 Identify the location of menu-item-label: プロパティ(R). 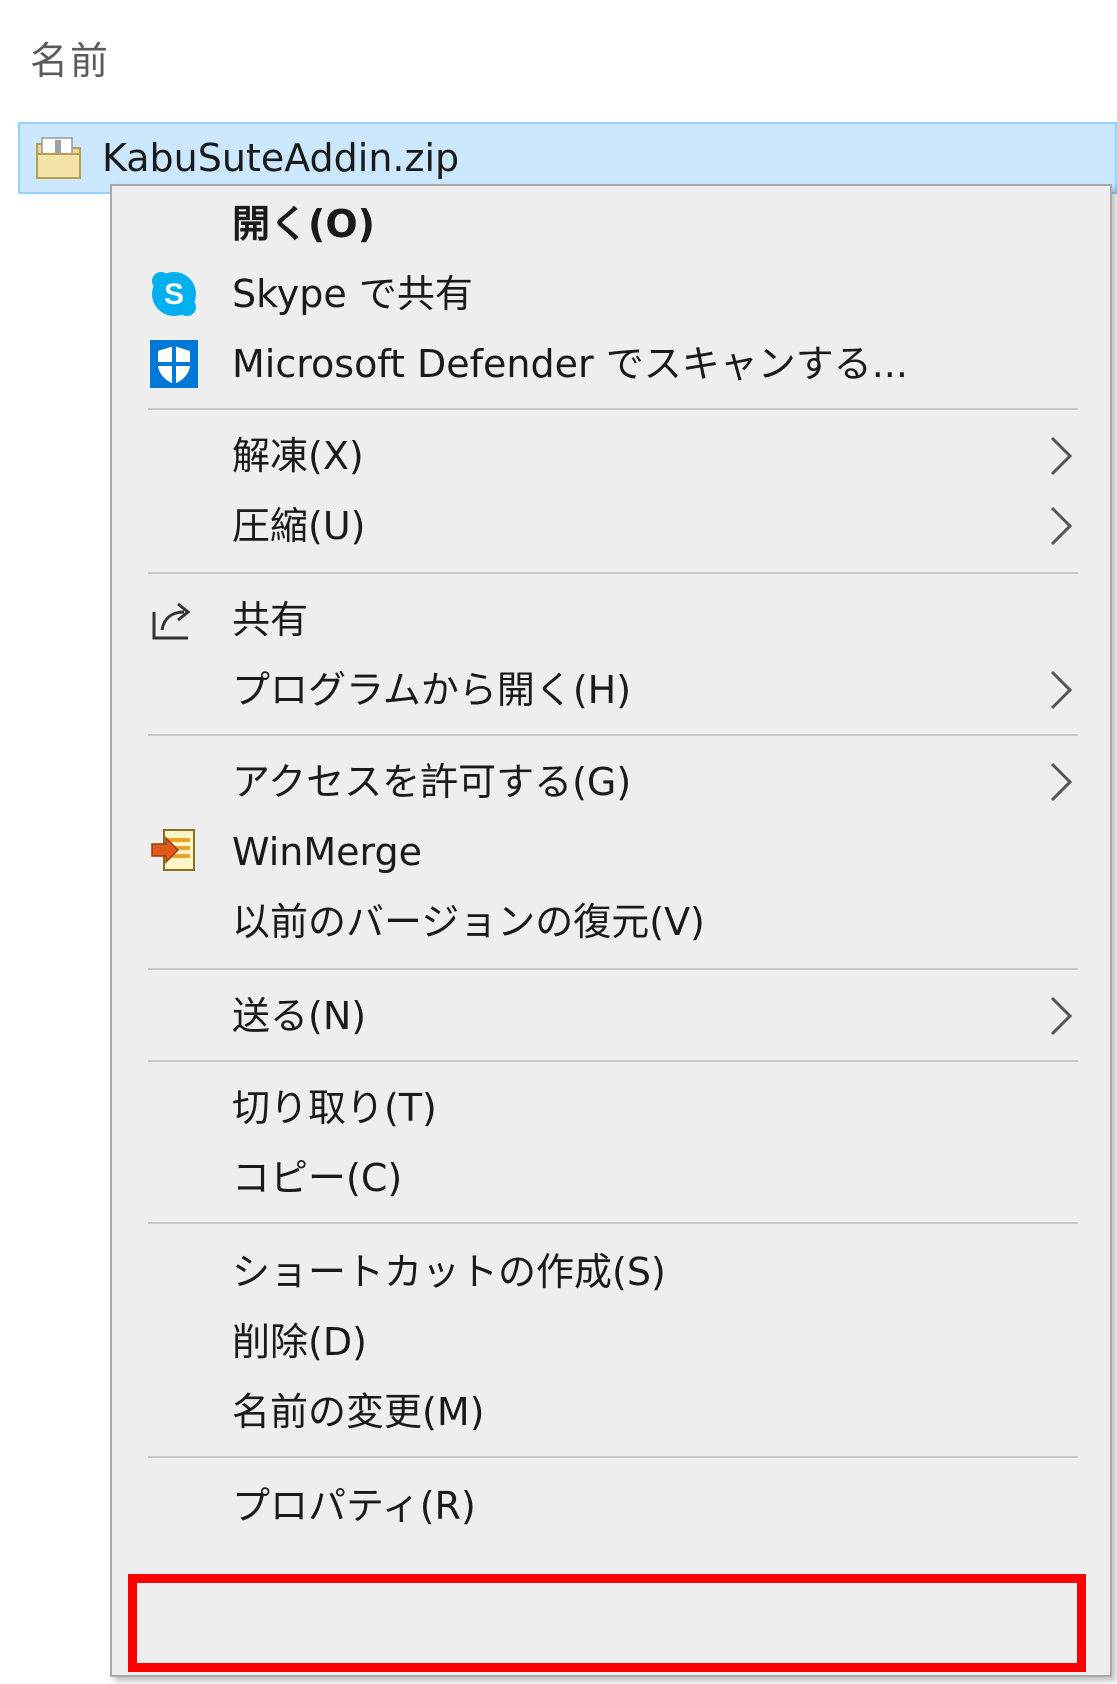
(354, 1506).